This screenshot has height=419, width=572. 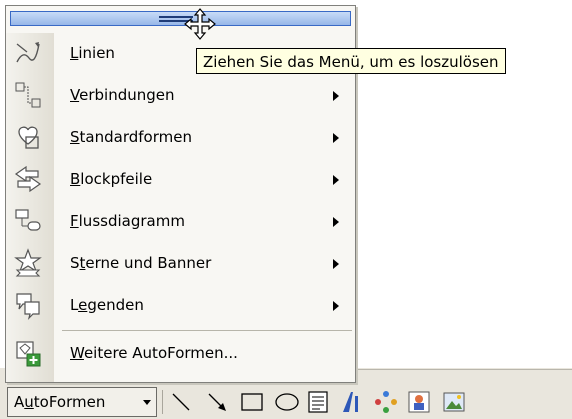 What do you see at coordinates (217, 402) in the screenshot?
I see `arrow-icon` at bounding box center [217, 402].